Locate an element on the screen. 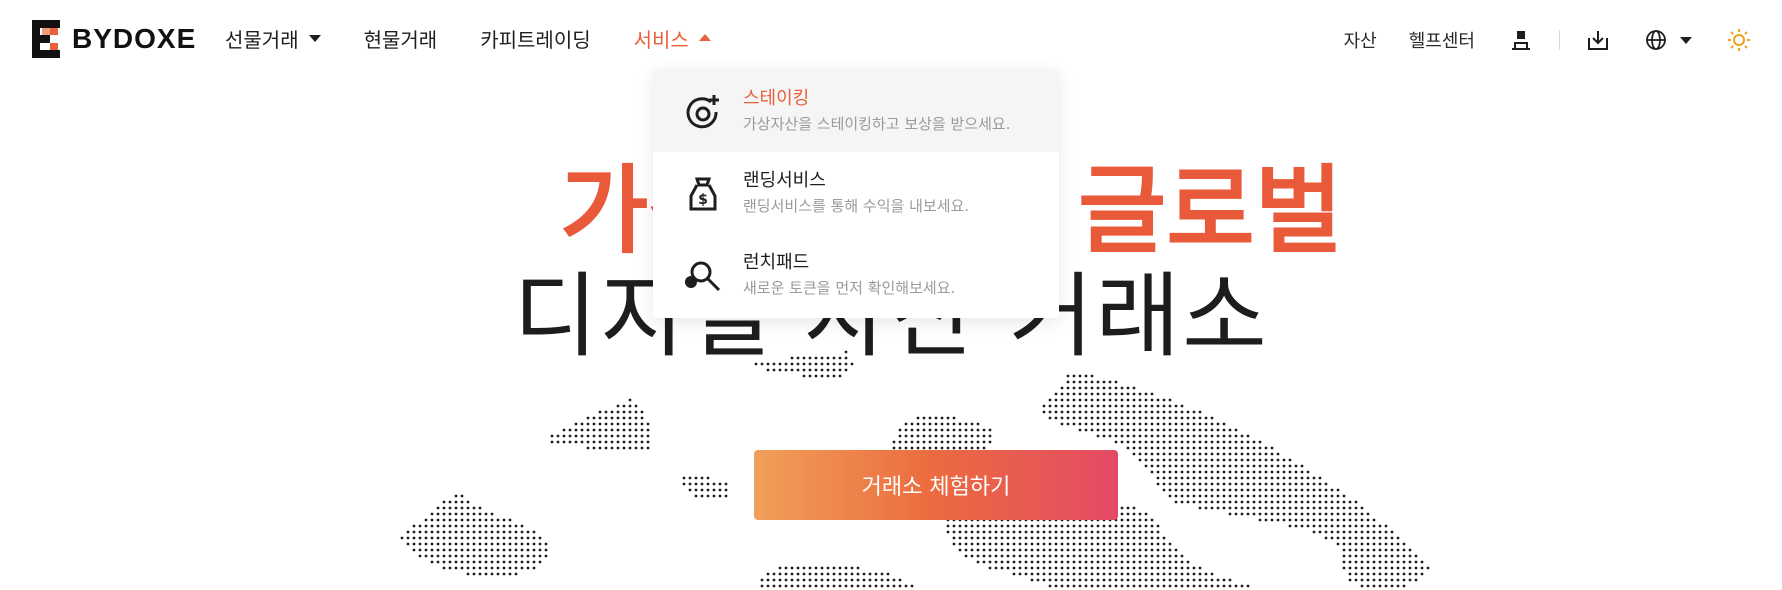 This screenshot has width=1782, height=590. nav-spot-label: 현물거래 is located at coordinates (400, 40).